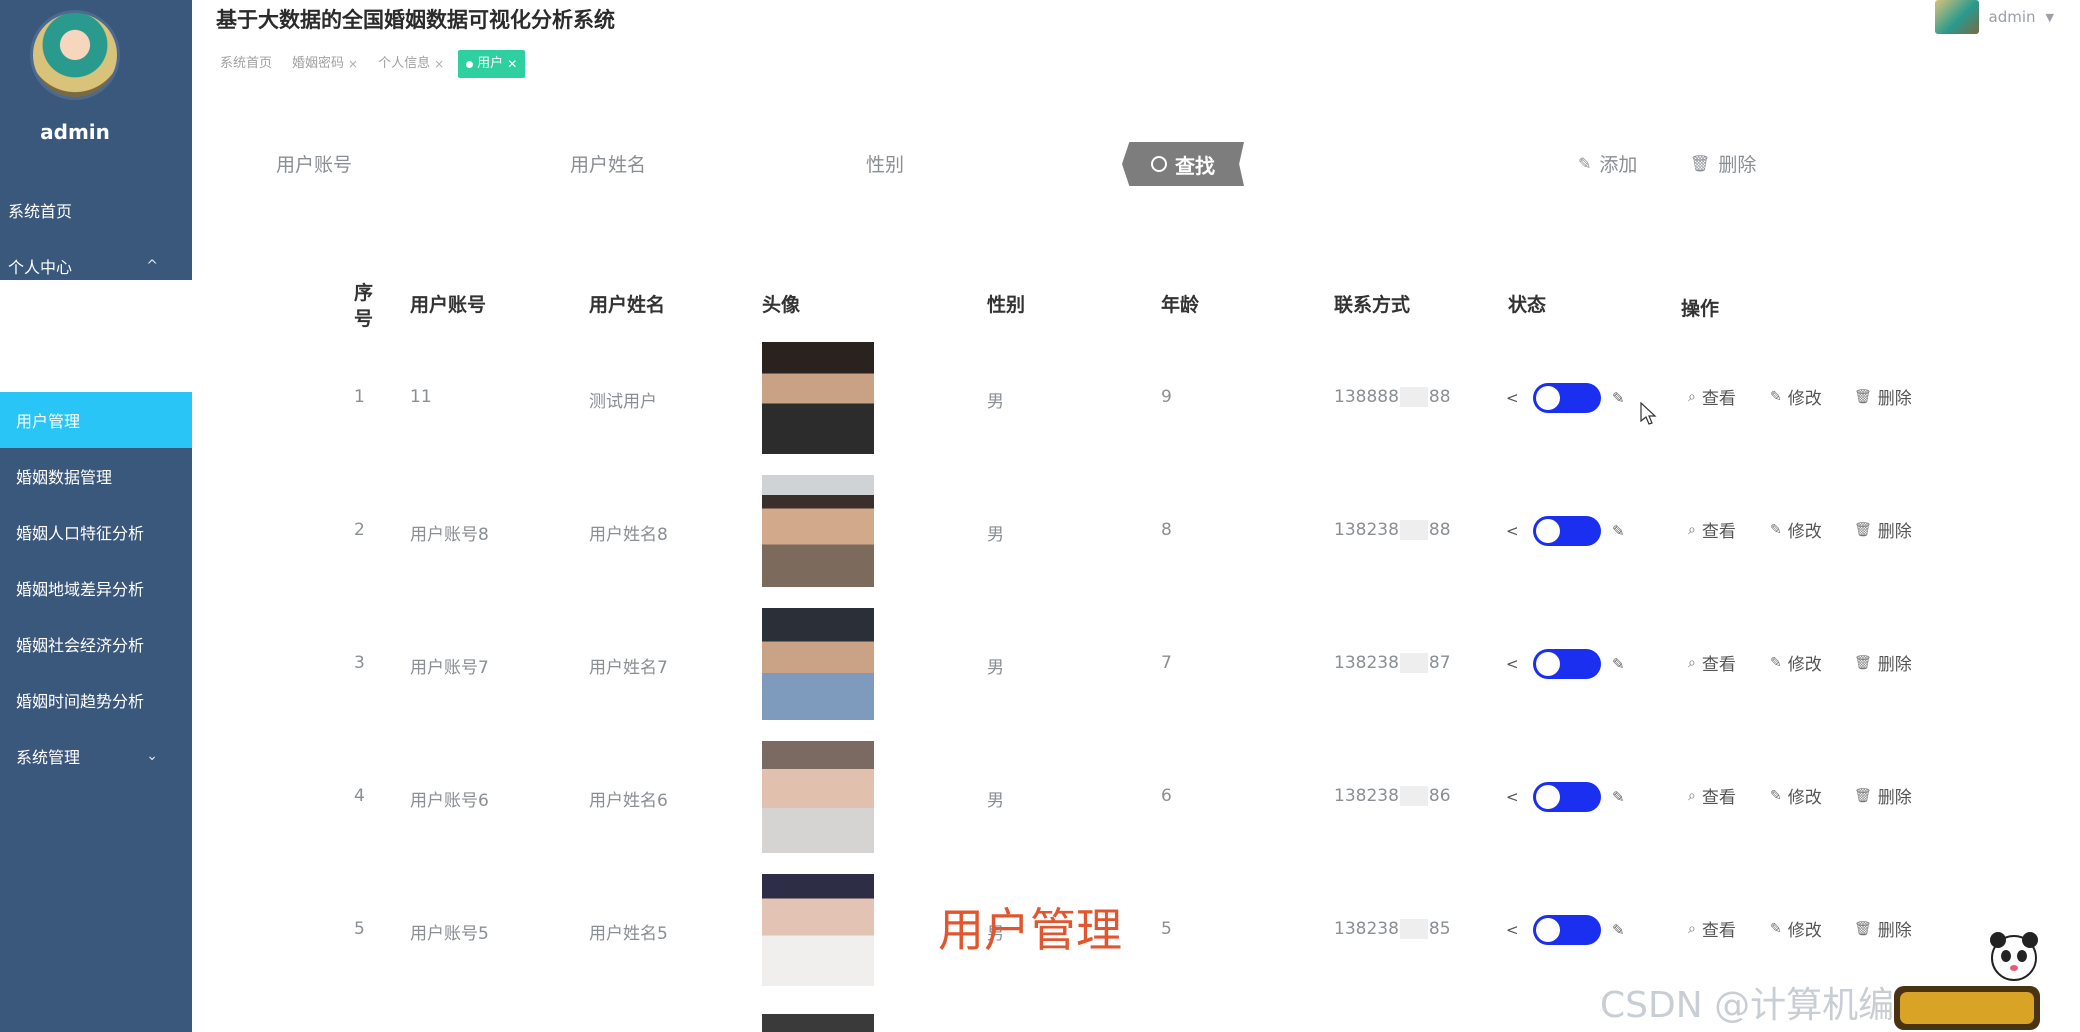 The height and width of the screenshot is (1032, 2080). I want to click on cell-phone: 138238 85, so click(1392, 929).